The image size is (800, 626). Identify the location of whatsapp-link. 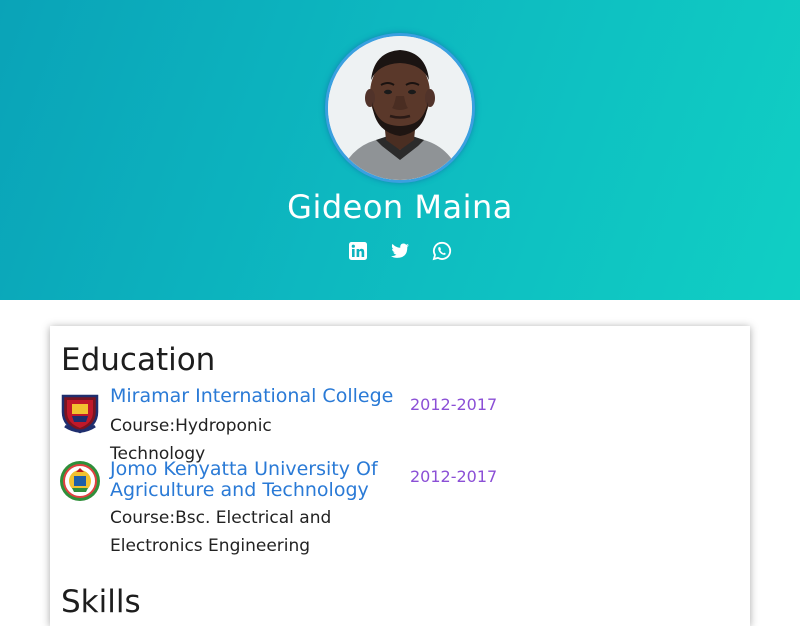
(442, 251).